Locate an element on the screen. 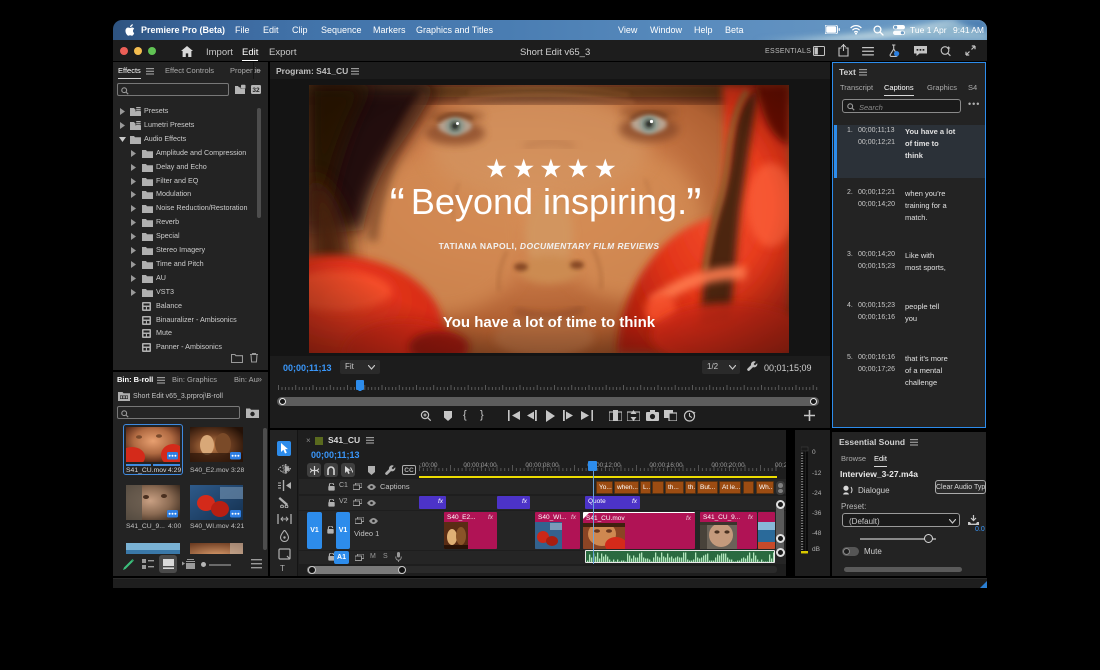  svg-text: 00;00;04;00 is located at coordinates (480, 465).